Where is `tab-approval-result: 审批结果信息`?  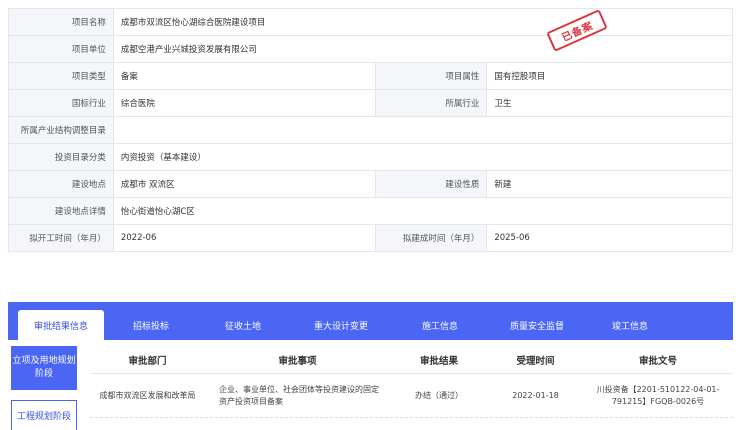
tab-approval-result: 审批结果信息 is located at coordinates (61, 325).